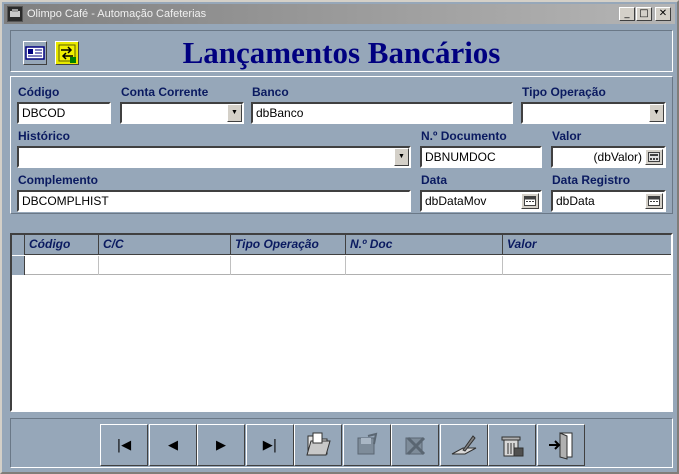  Describe the element at coordinates (288, 245) in the screenshot. I see `column-header-tipo-operacao: Tipo Operação` at that location.